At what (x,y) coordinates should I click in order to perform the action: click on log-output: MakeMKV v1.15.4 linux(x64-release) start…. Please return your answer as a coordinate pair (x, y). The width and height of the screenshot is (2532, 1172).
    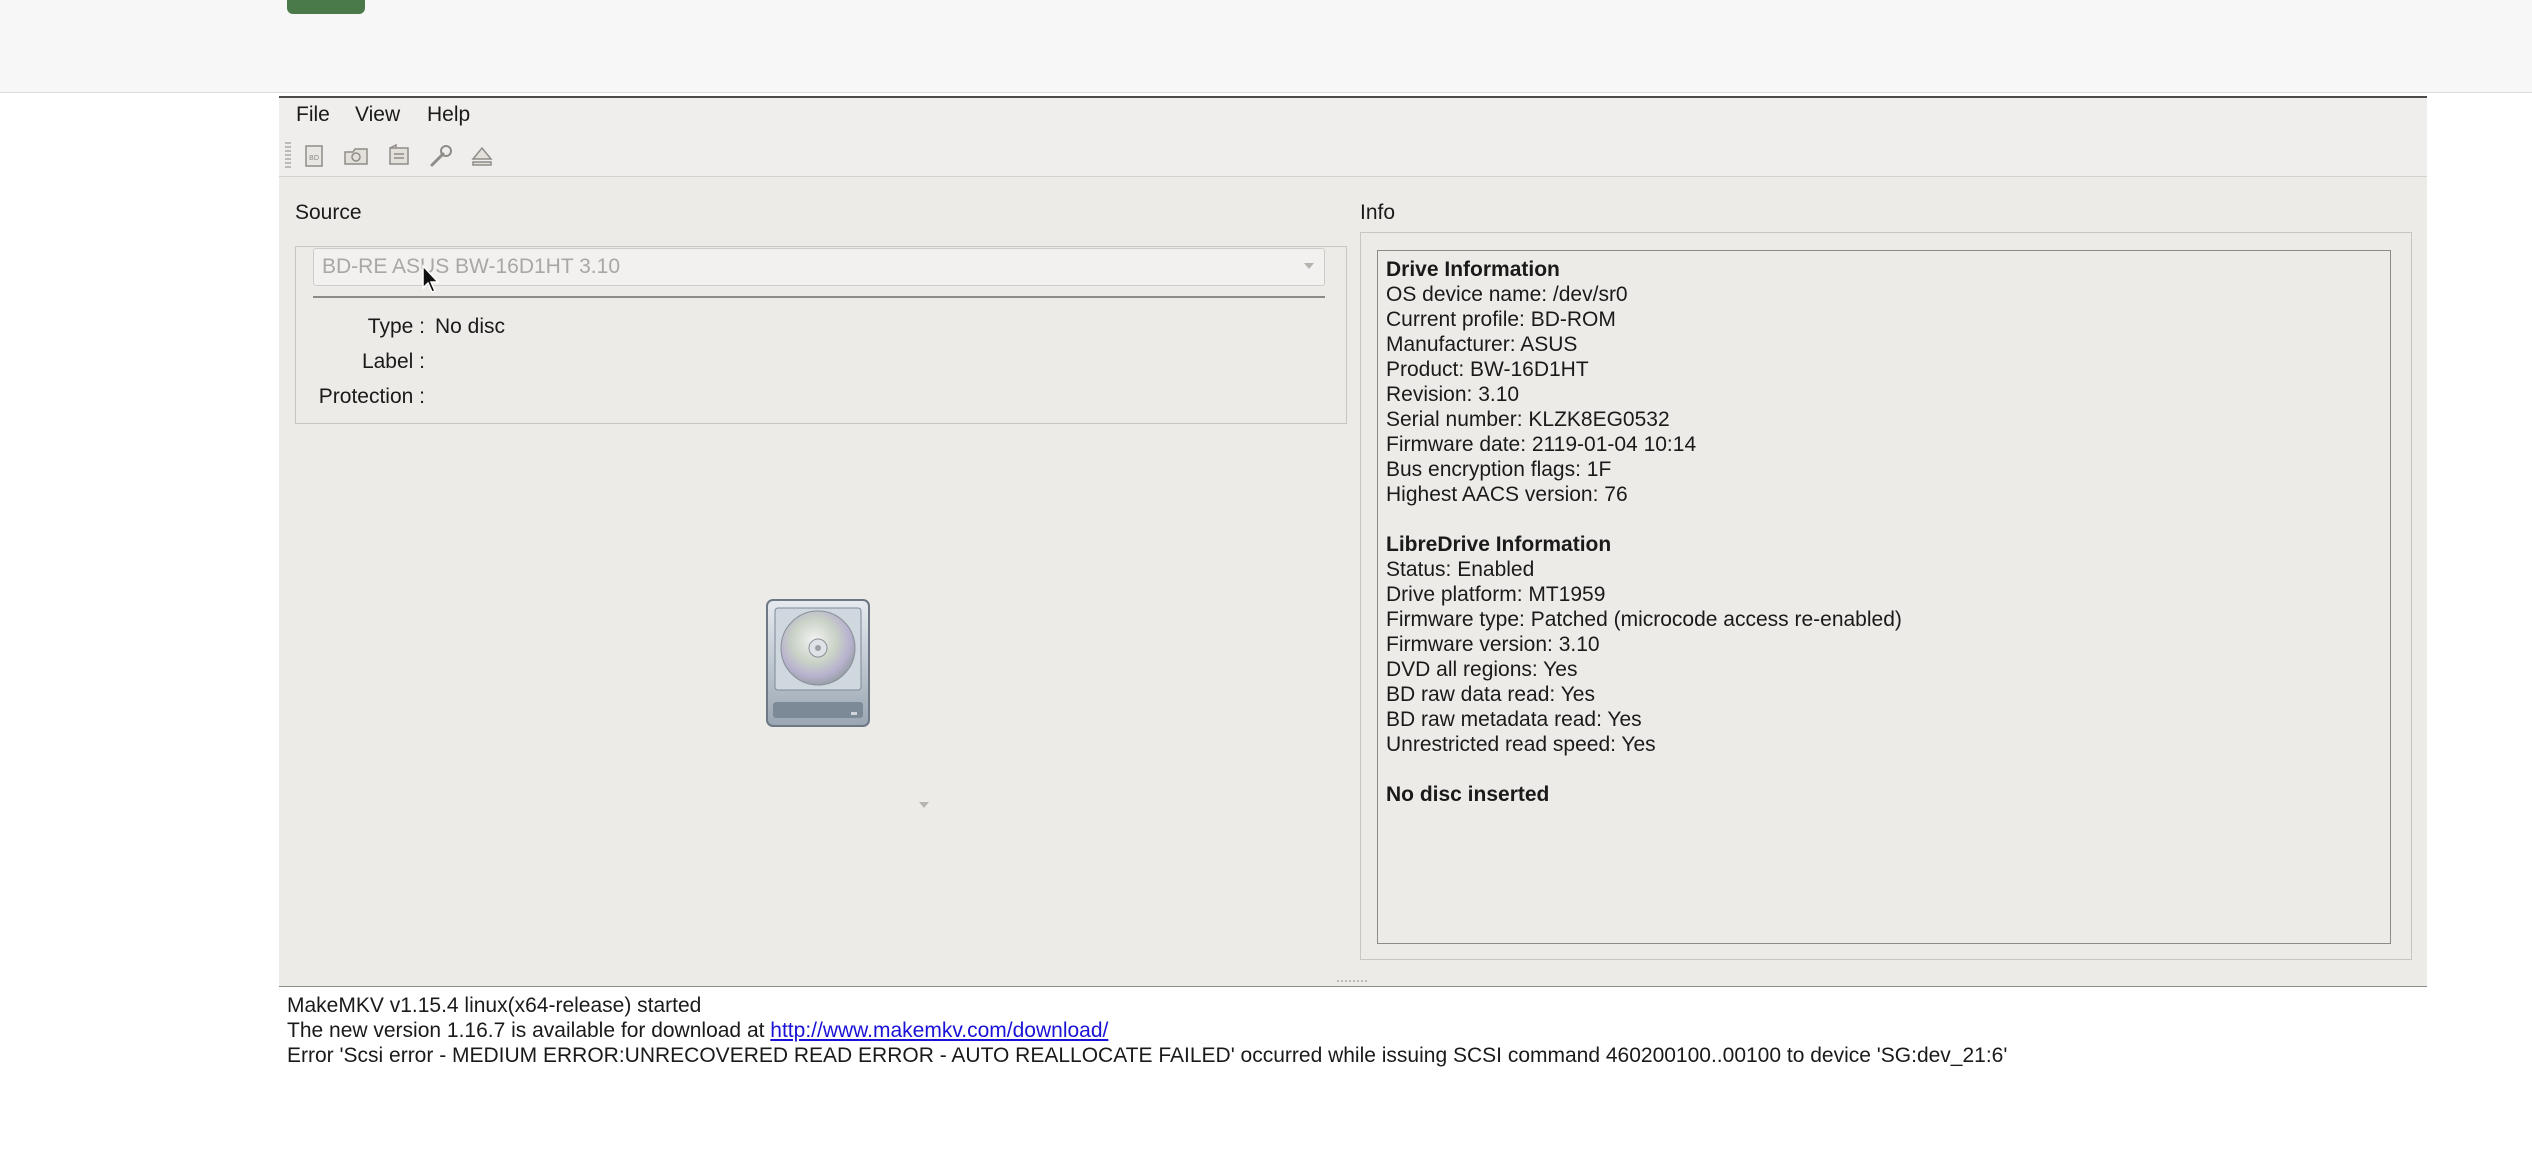
    Looking at the image, I should click on (1353, 1079).